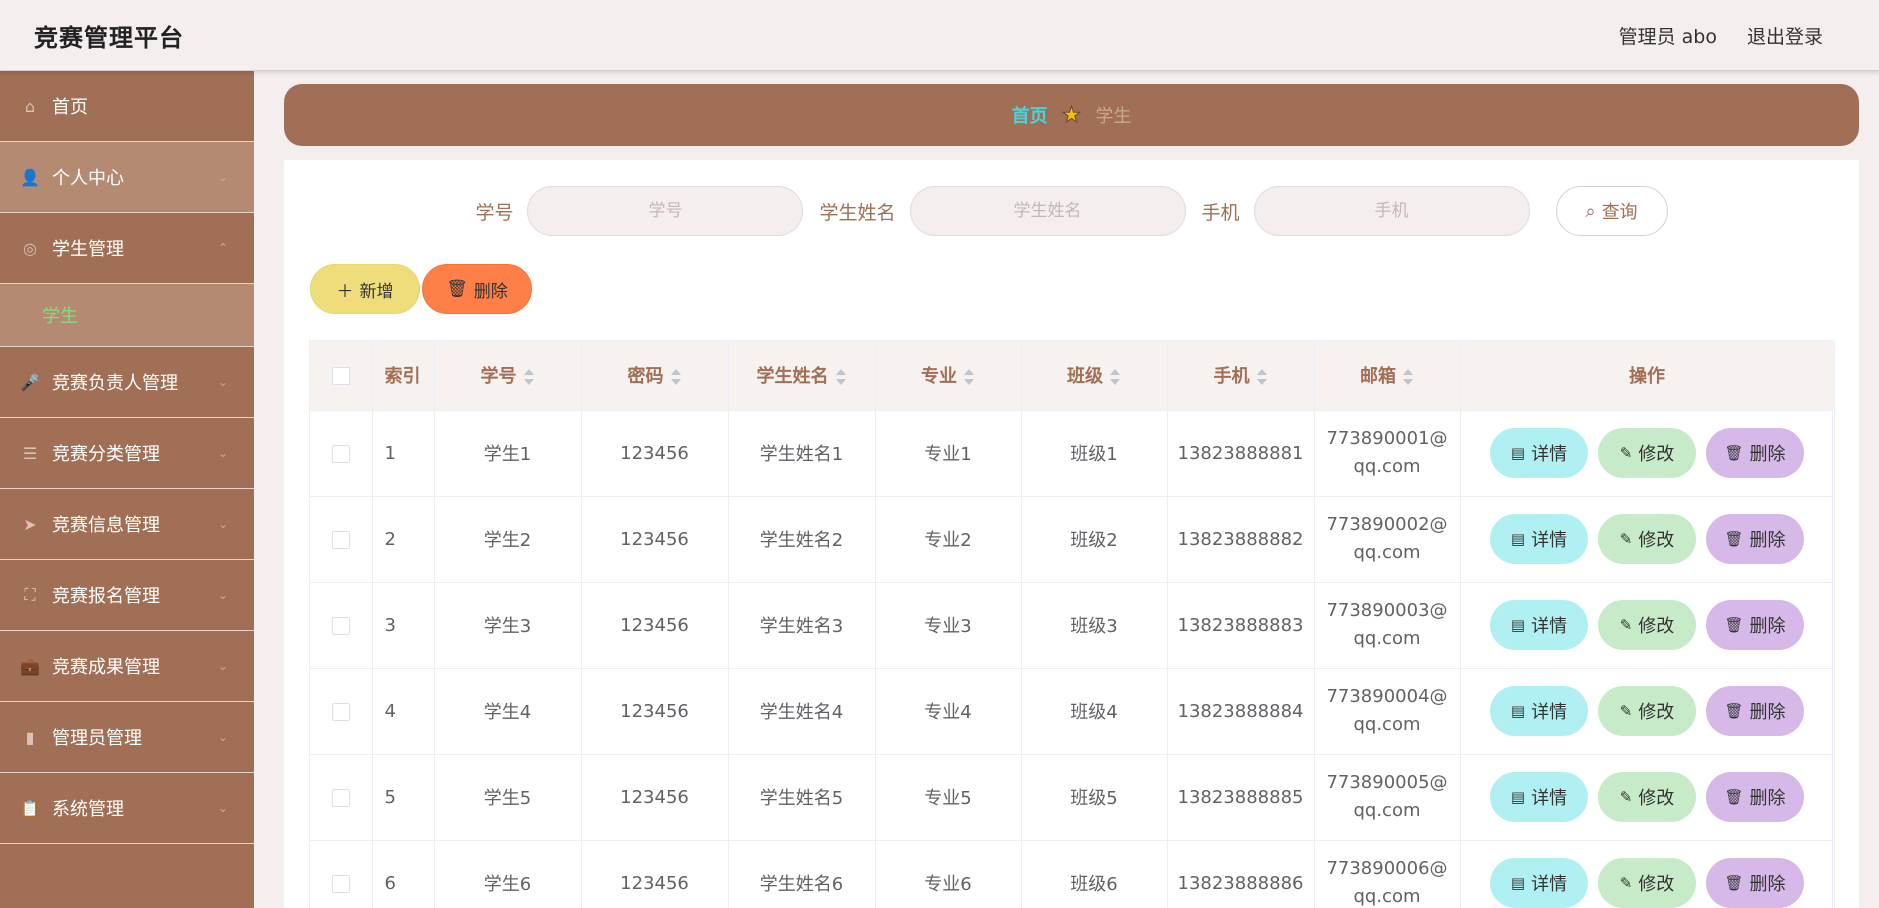 This screenshot has width=1879, height=908. I want to click on header-major: 专业, so click(948, 376).